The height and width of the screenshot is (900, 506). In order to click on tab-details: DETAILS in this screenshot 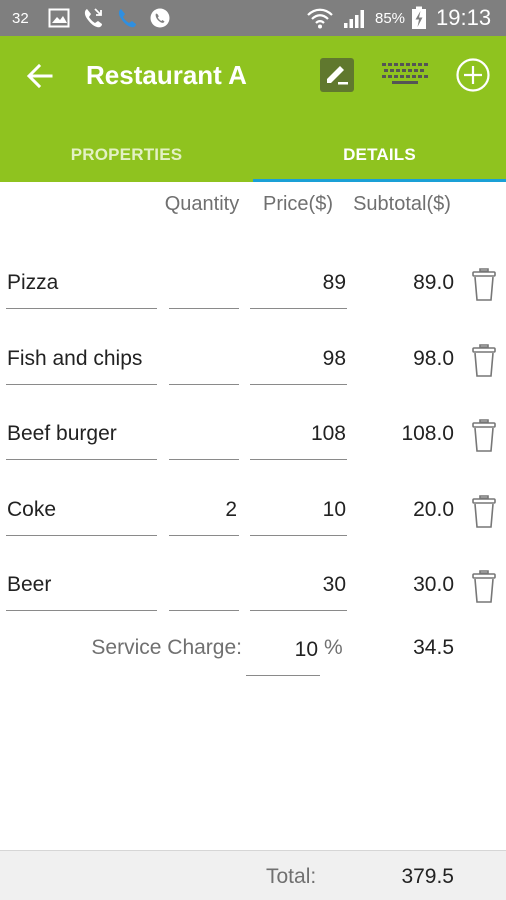, I will do `click(379, 155)`.